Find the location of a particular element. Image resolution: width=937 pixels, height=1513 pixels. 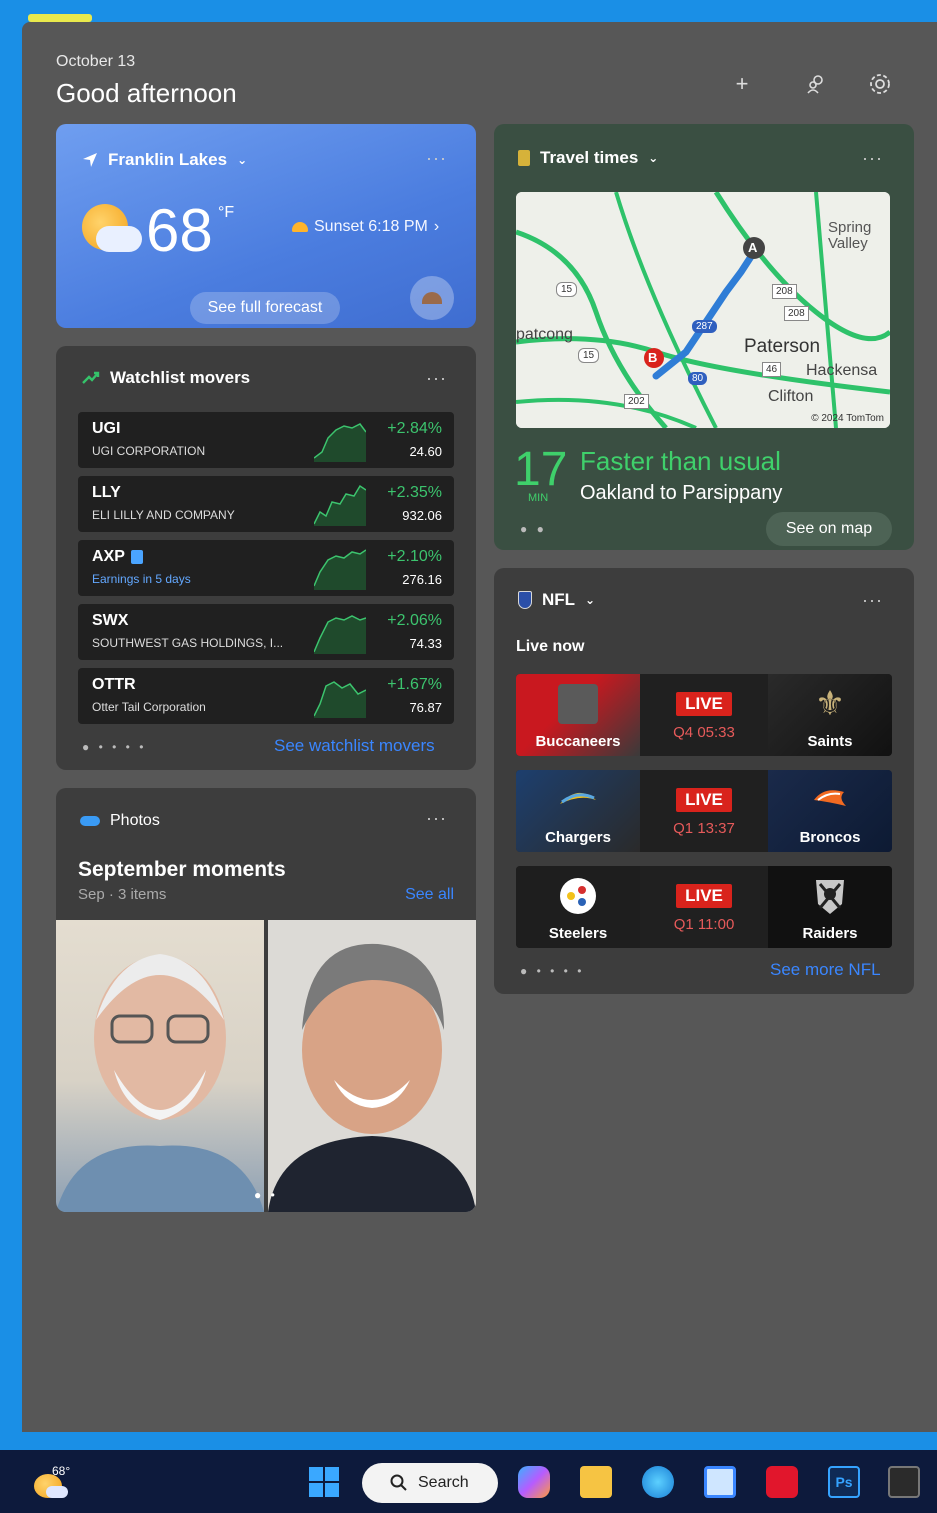

stock-sparkline is located at coordinates (340, 634).